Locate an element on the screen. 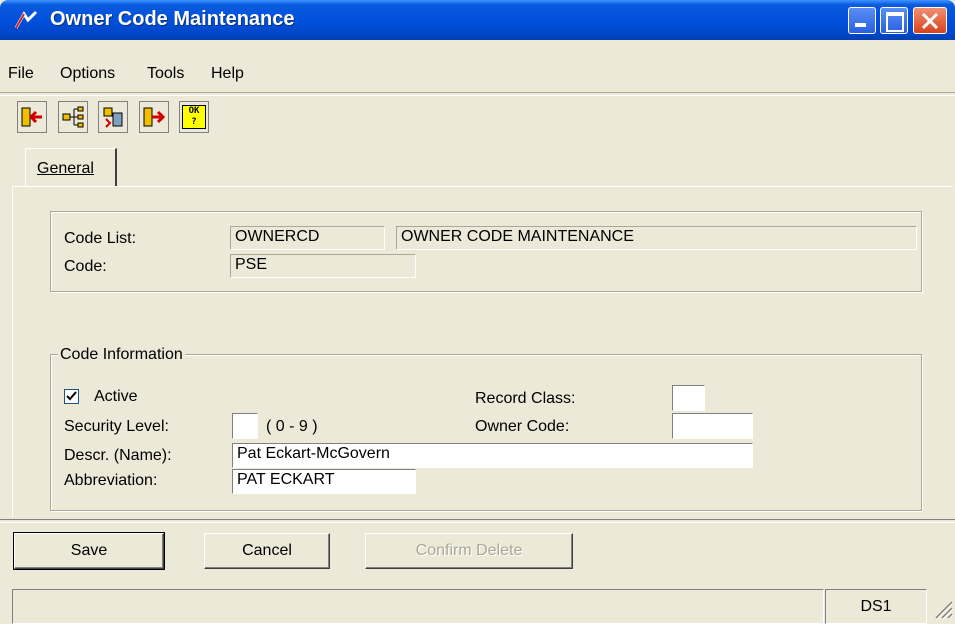 This screenshot has height=624, width=955. close-icon is located at coordinates (930, 21).